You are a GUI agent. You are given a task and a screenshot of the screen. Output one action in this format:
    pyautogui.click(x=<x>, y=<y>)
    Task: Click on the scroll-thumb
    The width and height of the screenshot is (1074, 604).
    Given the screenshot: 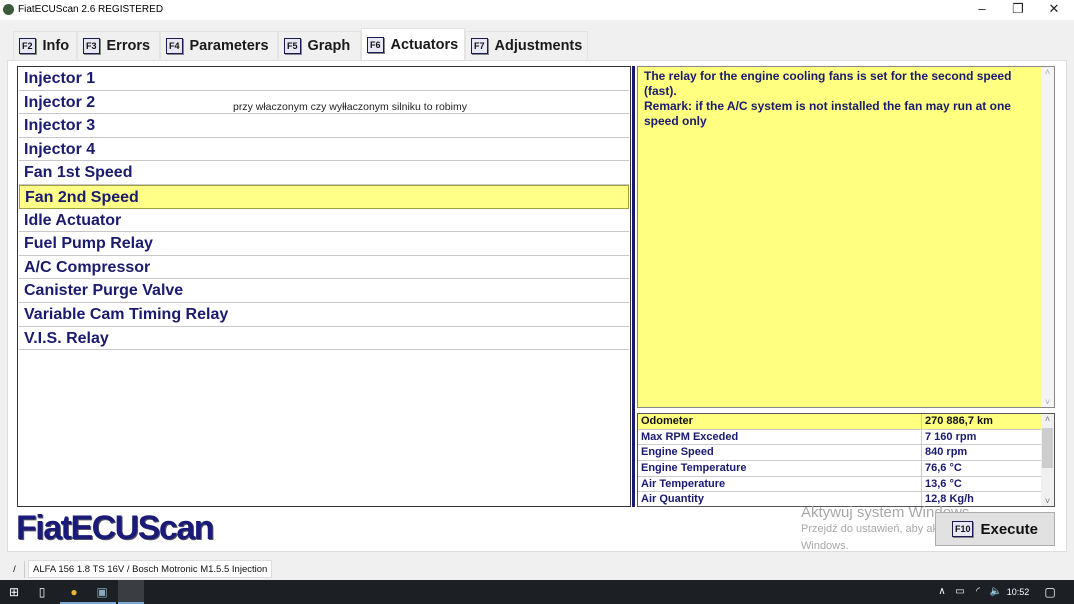 What is the action you would take?
    pyautogui.click(x=1047, y=448)
    